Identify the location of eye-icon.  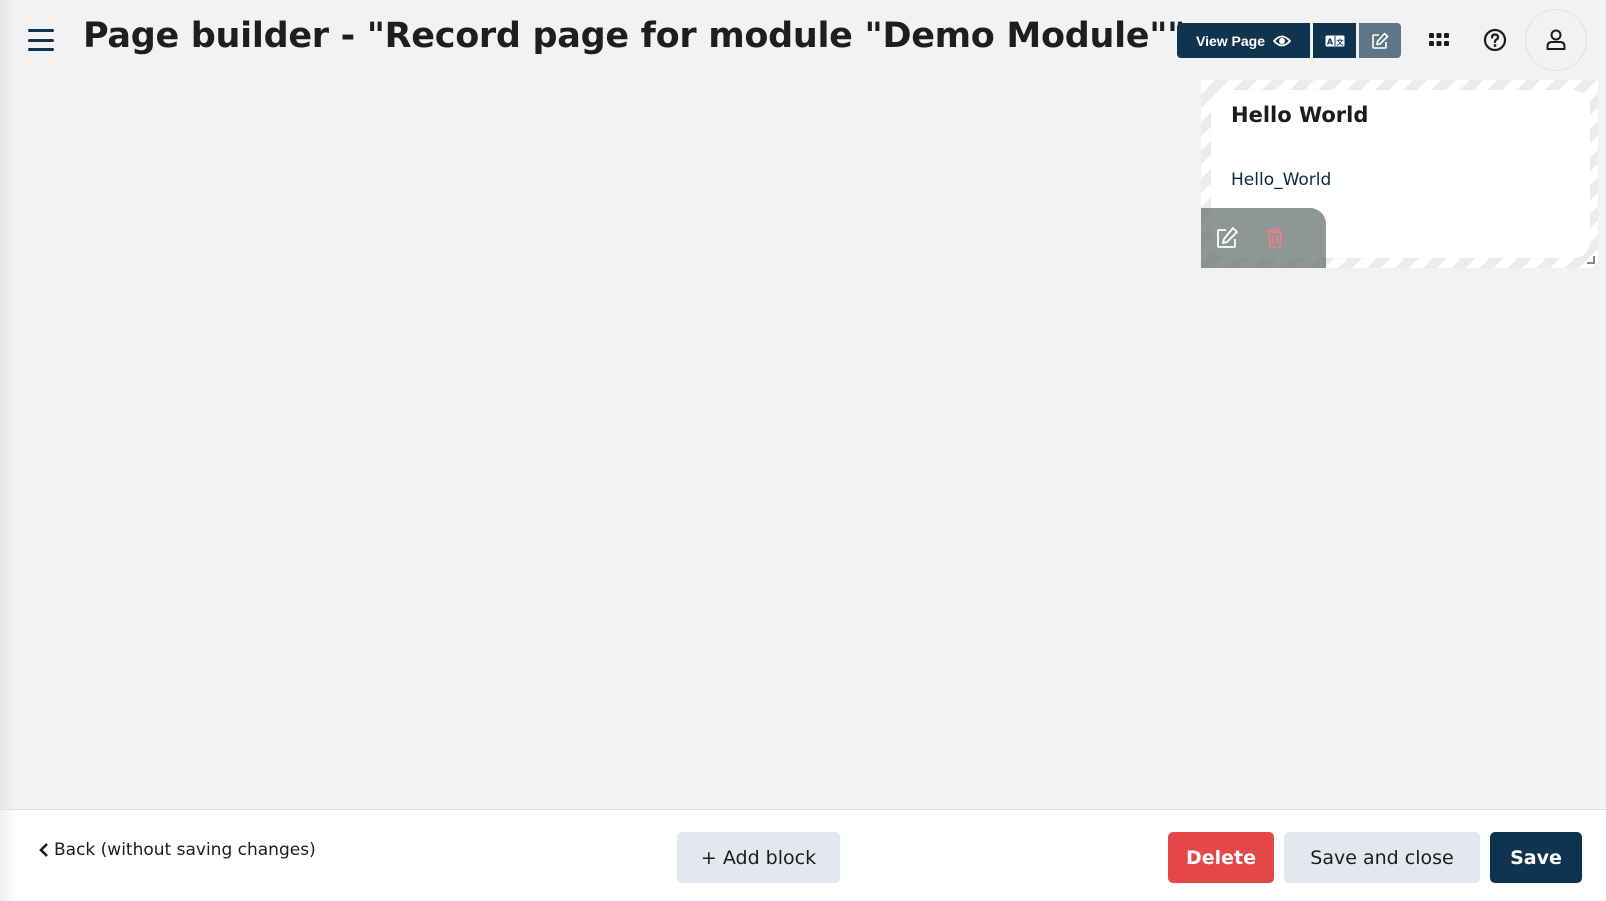
(1282, 40).